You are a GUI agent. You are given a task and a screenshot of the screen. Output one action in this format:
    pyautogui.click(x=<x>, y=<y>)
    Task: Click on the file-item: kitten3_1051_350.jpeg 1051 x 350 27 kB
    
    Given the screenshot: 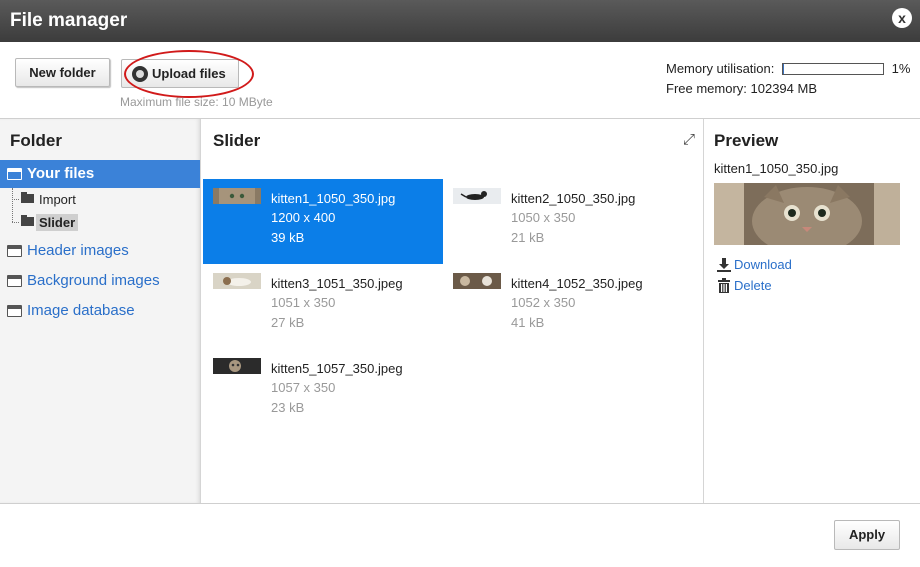 What is the action you would take?
    pyautogui.click(x=323, y=306)
    